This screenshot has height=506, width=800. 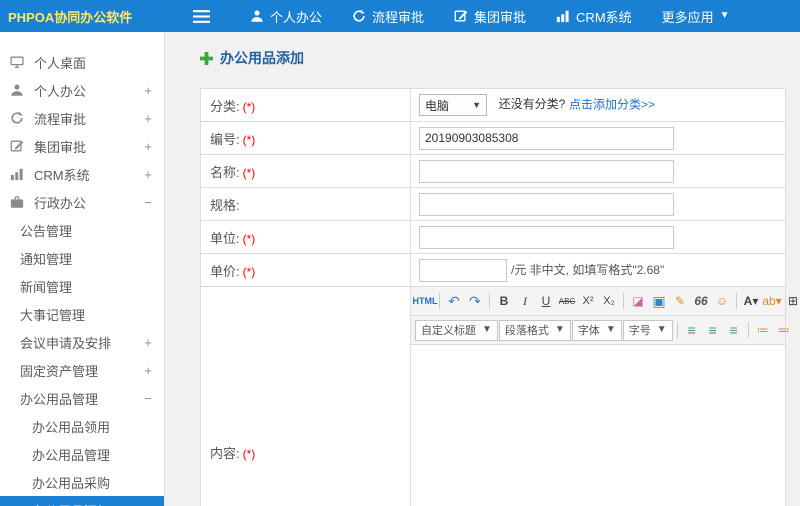 I want to click on nav-label: 更多应用, so click(x=687, y=17).